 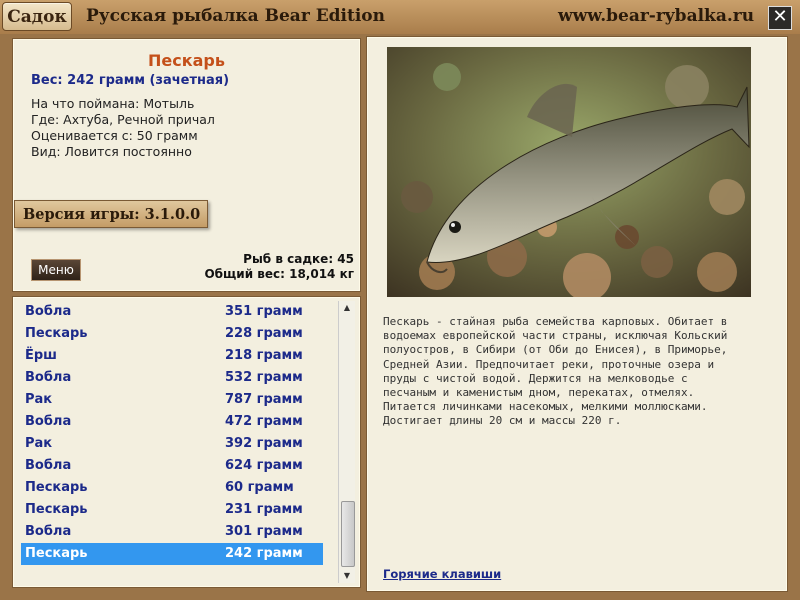 I want to click on list-item: Вобла 301 грамм, so click(x=172, y=532).